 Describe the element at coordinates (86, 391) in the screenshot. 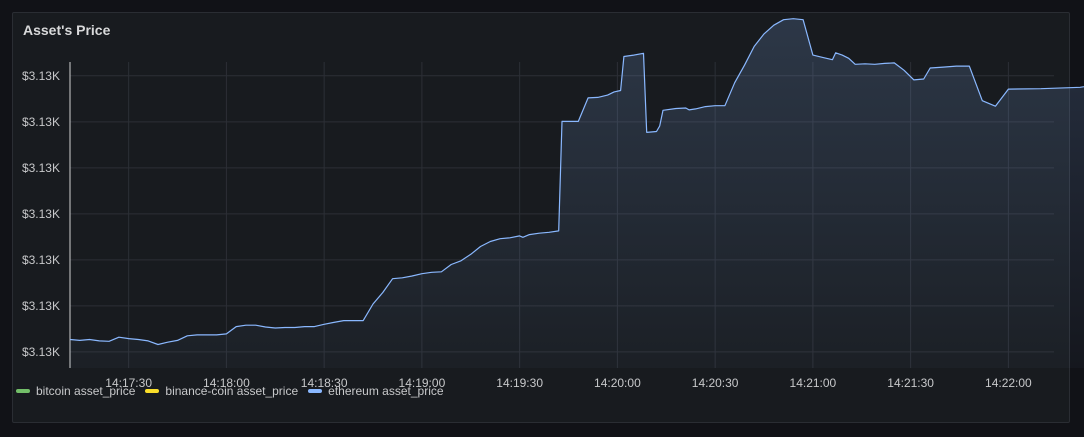

I see `legend-label: bitcoin asset_price` at that location.